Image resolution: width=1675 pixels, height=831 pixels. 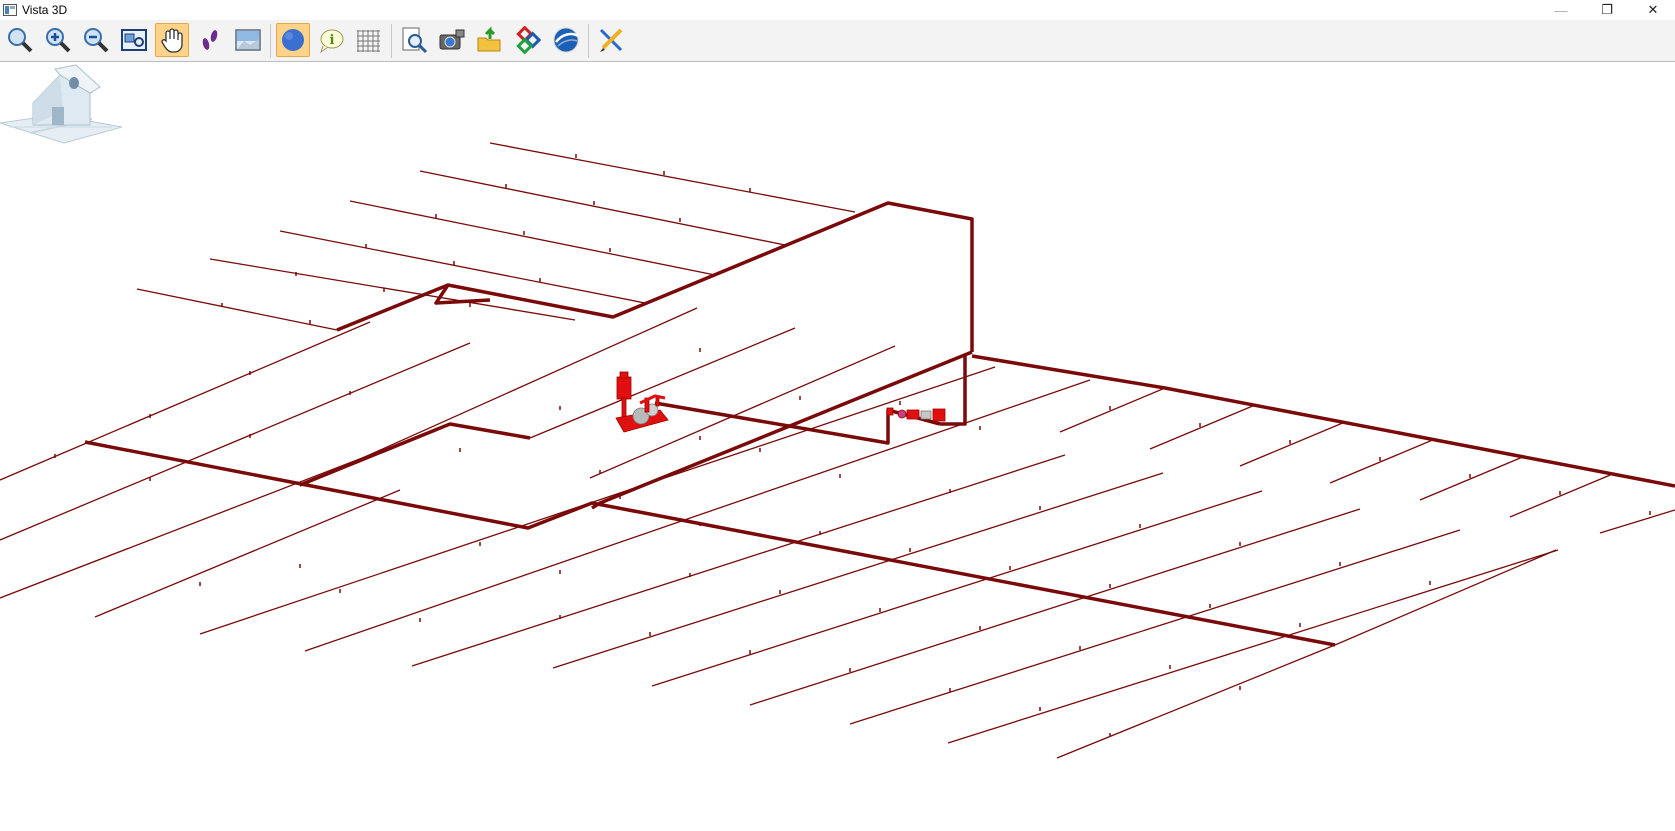 What do you see at coordinates (45, 10) in the screenshot?
I see `window-title: Vista 3D` at bounding box center [45, 10].